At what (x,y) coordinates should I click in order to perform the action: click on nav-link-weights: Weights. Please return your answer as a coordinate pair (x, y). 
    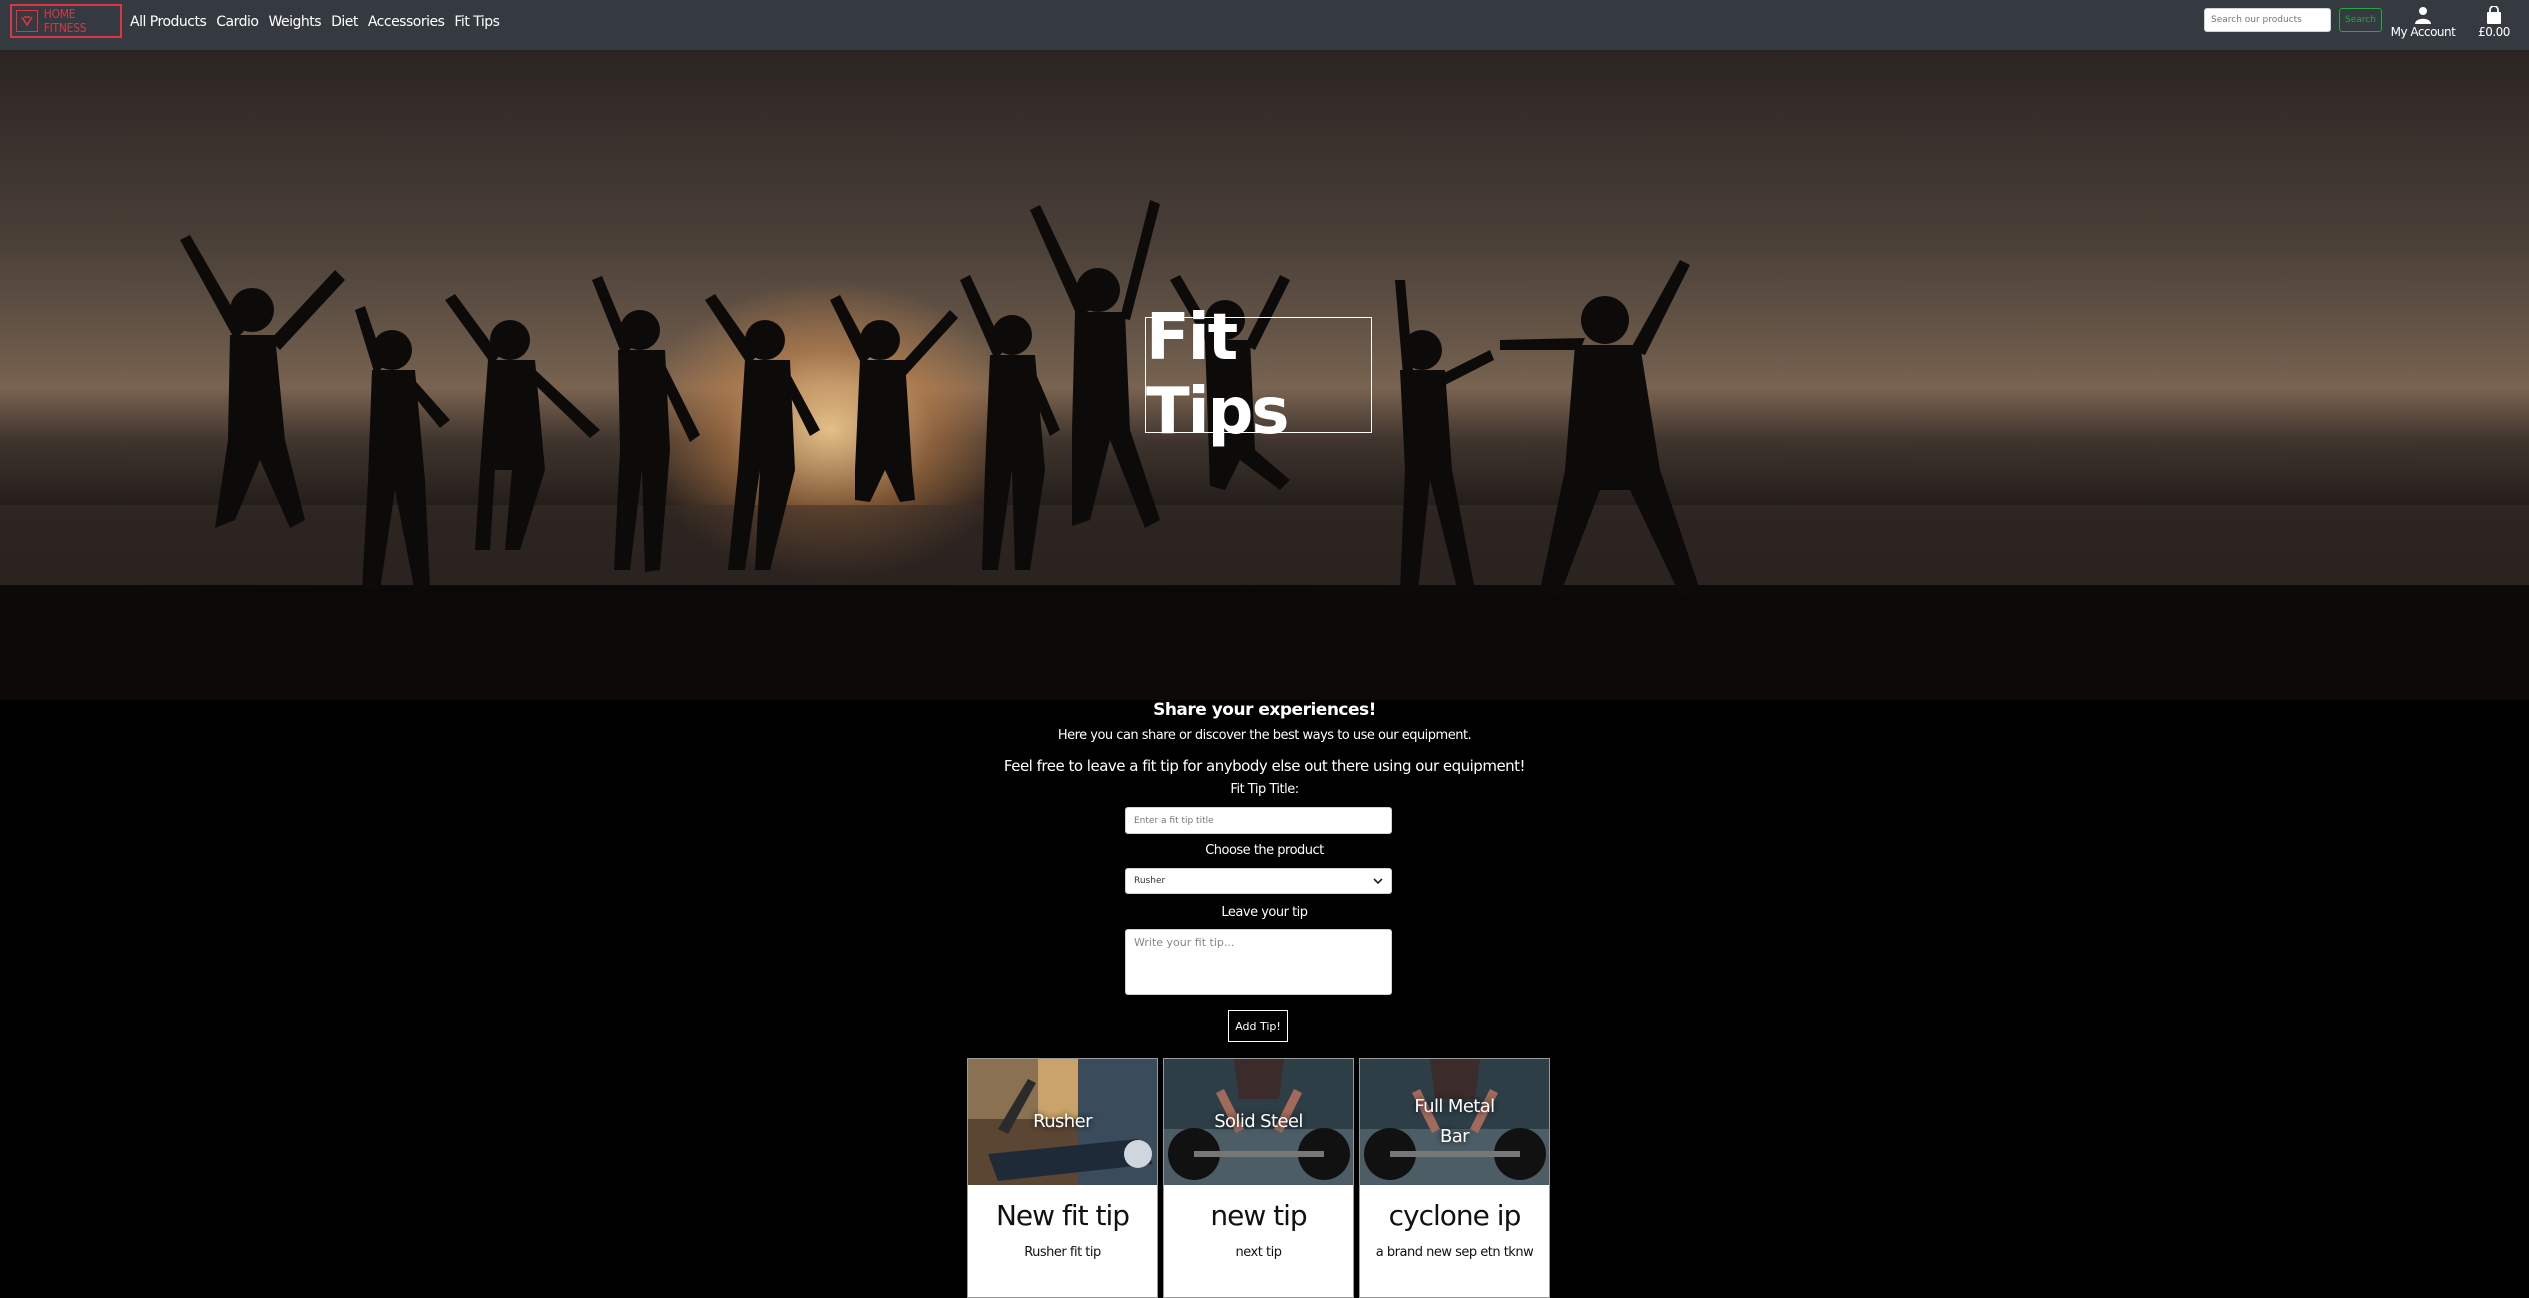
    Looking at the image, I should click on (294, 22).